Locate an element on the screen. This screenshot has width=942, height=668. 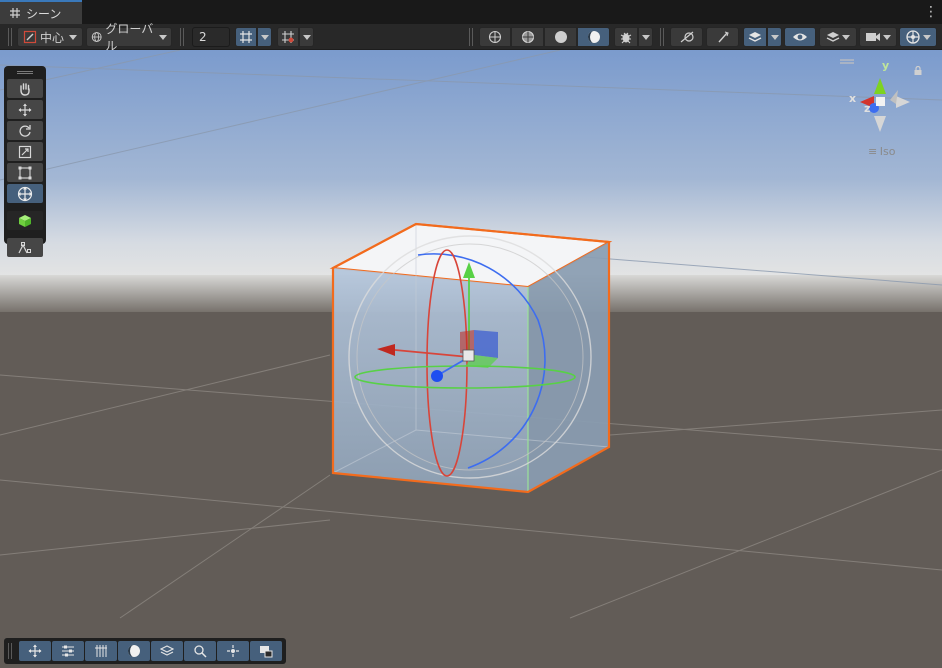
grid-icon is located at coordinates (246, 37).